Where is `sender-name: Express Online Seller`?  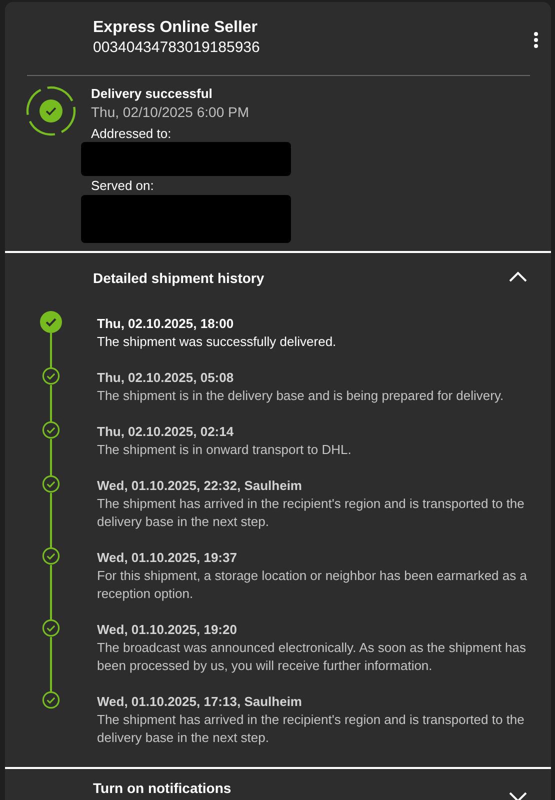 sender-name: Express Online Seller is located at coordinates (176, 28).